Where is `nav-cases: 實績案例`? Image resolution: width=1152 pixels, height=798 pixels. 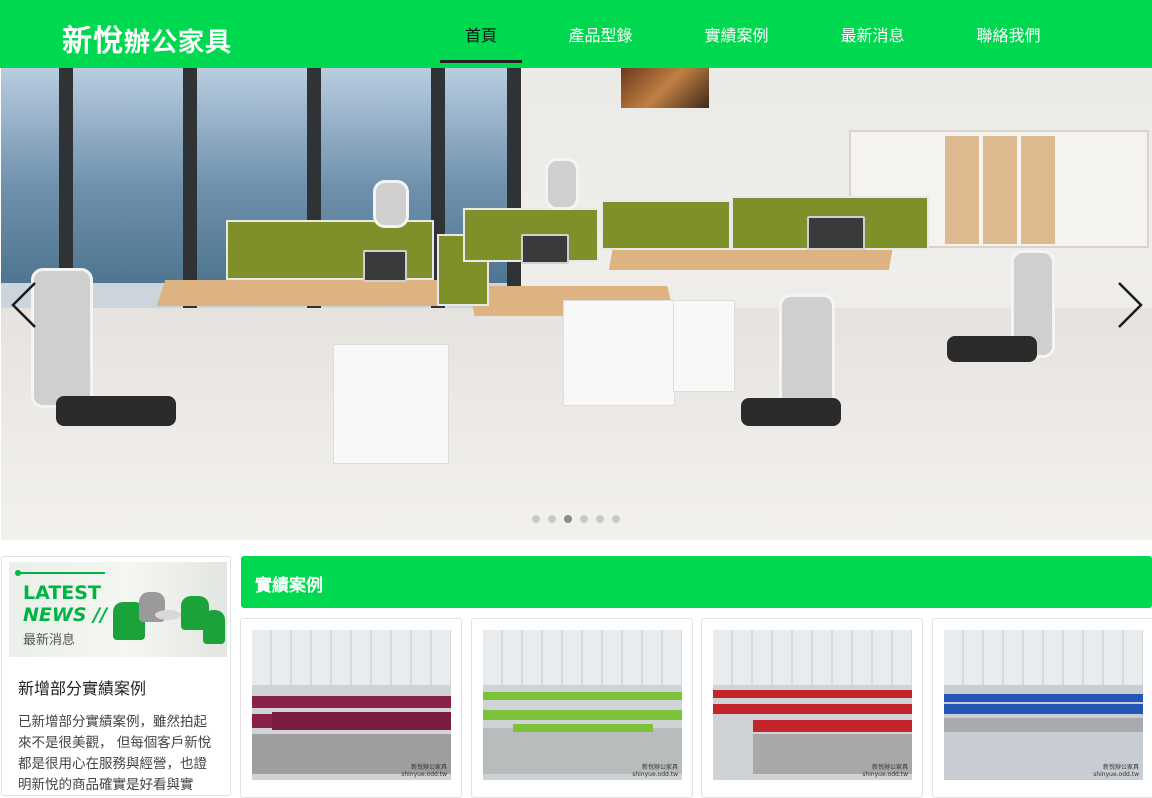 nav-cases: 實績案例 is located at coordinates (736, 34).